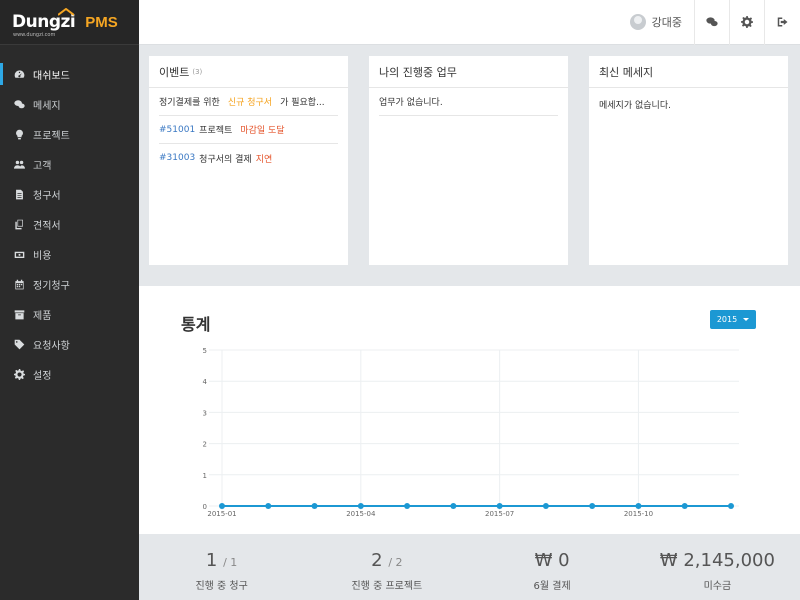 Image resolution: width=800 pixels, height=600 pixels. What do you see at coordinates (51, 346) in the screenshot?
I see `sidebar-item-label: 요청사항` at bounding box center [51, 346].